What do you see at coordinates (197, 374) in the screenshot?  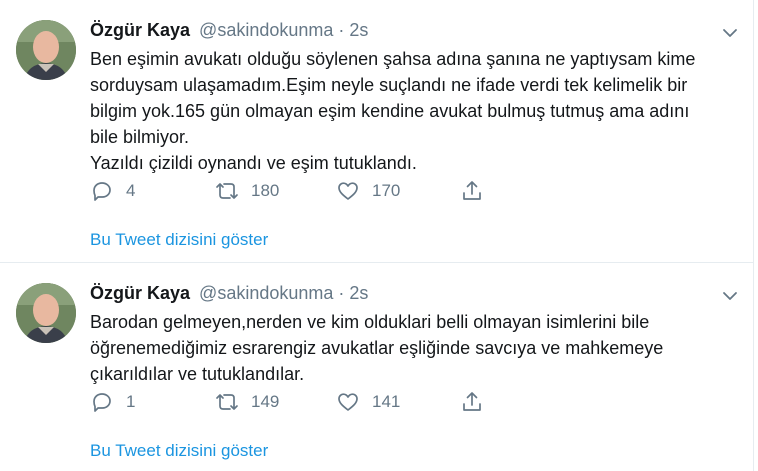 I see `tweet-text-line: çıkarıldılar ve tutuklandılar.` at bounding box center [197, 374].